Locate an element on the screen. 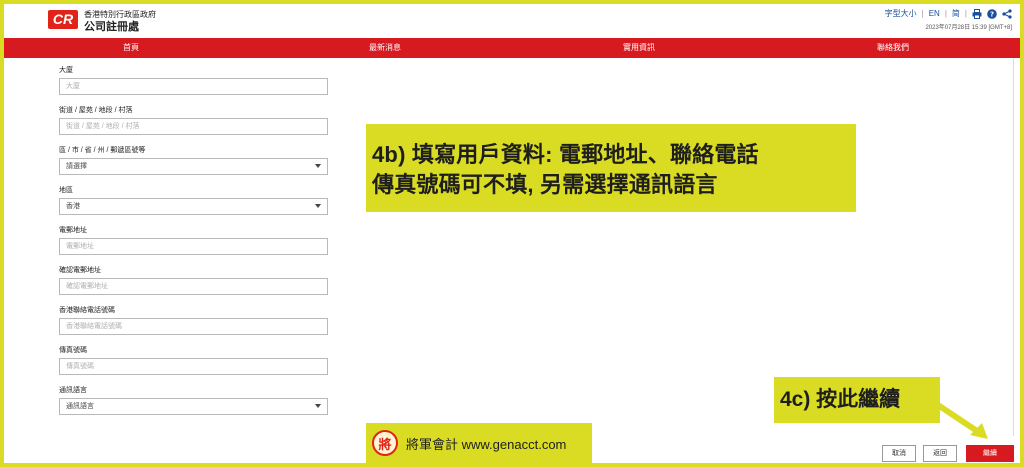 The image size is (1024, 467). district-label: 區 / 市 / 省 / 州 / 郵遞區號等 is located at coordinates (102, 150).